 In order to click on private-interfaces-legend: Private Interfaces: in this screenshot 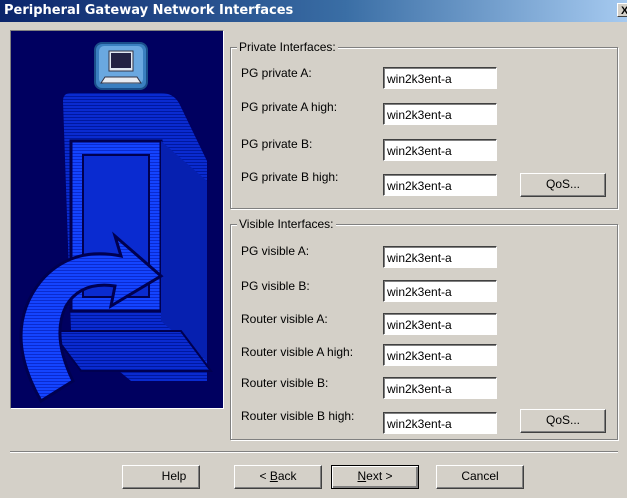, I will do `click(287, 47)`.